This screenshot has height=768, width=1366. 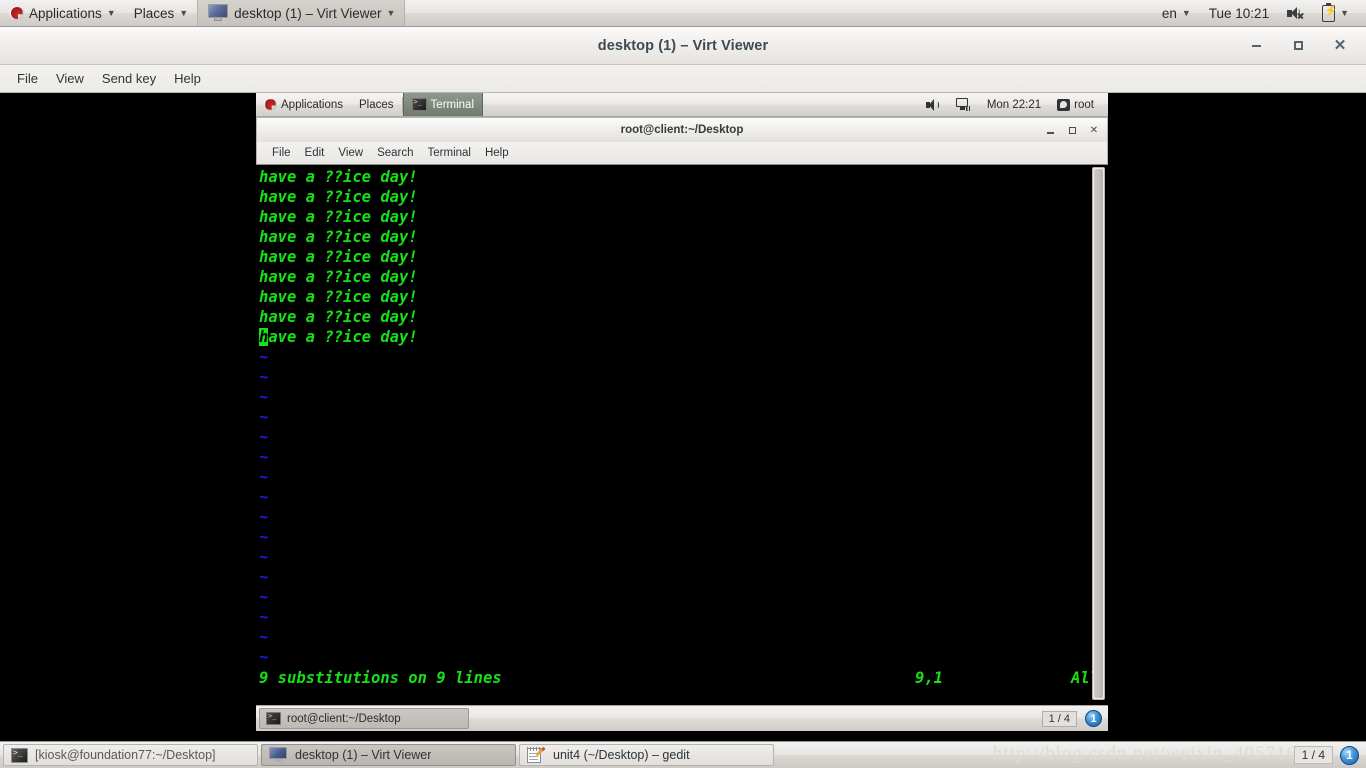 I want to click on host-active-window-menu: desktop (1) – Virt Viewer ▼, so click(x=301, y=13).